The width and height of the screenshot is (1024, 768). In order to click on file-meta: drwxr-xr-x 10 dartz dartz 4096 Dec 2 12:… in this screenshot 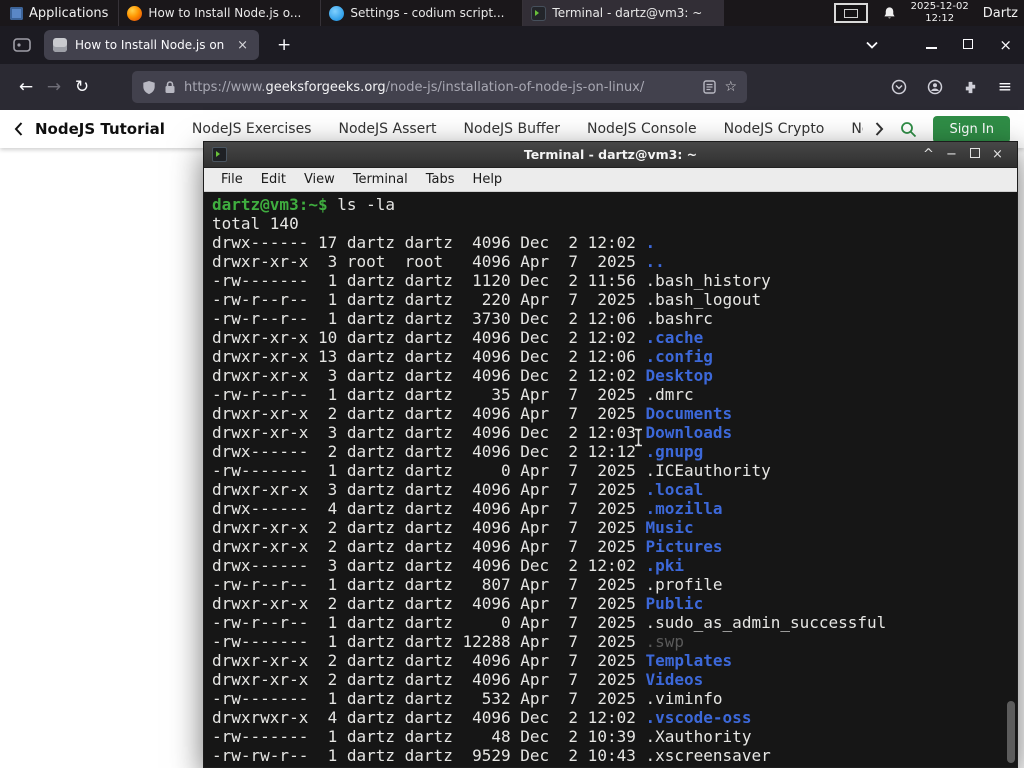, I will do `click(429, 337)`.